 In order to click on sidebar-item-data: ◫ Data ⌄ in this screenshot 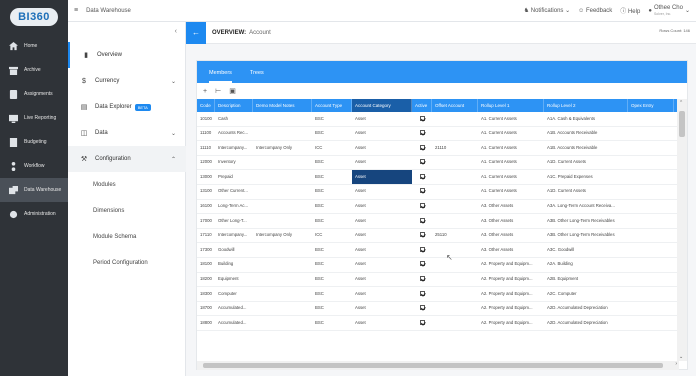, I will do `click(127, 133)`.